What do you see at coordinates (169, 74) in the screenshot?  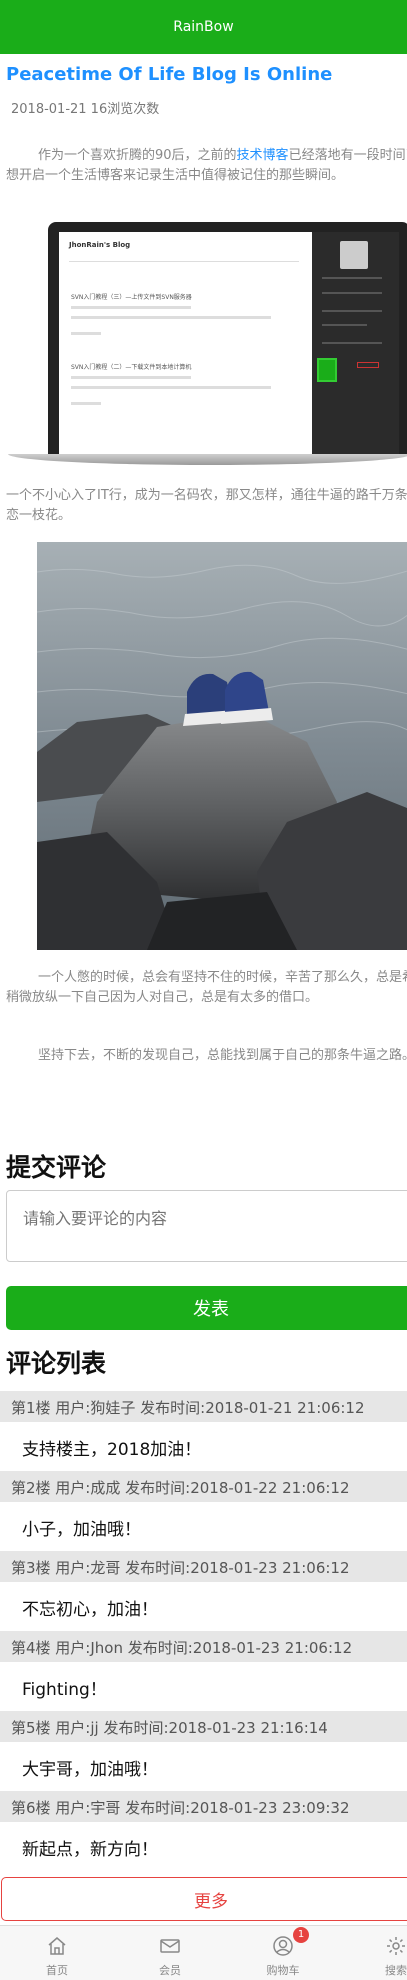 I see `article-title: Peacetime Of Life Blog Is Online` at bounding box center [169, 74].